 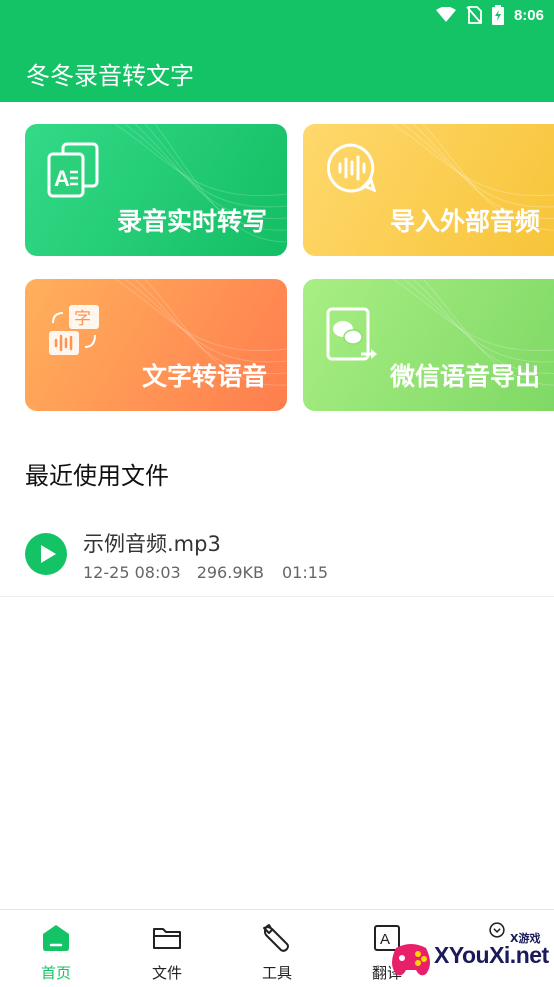 What do you see at coordinates (465, 221) in the screenshot?
I see `card-label: 导入外部音频` at bounding box center [465, 221].